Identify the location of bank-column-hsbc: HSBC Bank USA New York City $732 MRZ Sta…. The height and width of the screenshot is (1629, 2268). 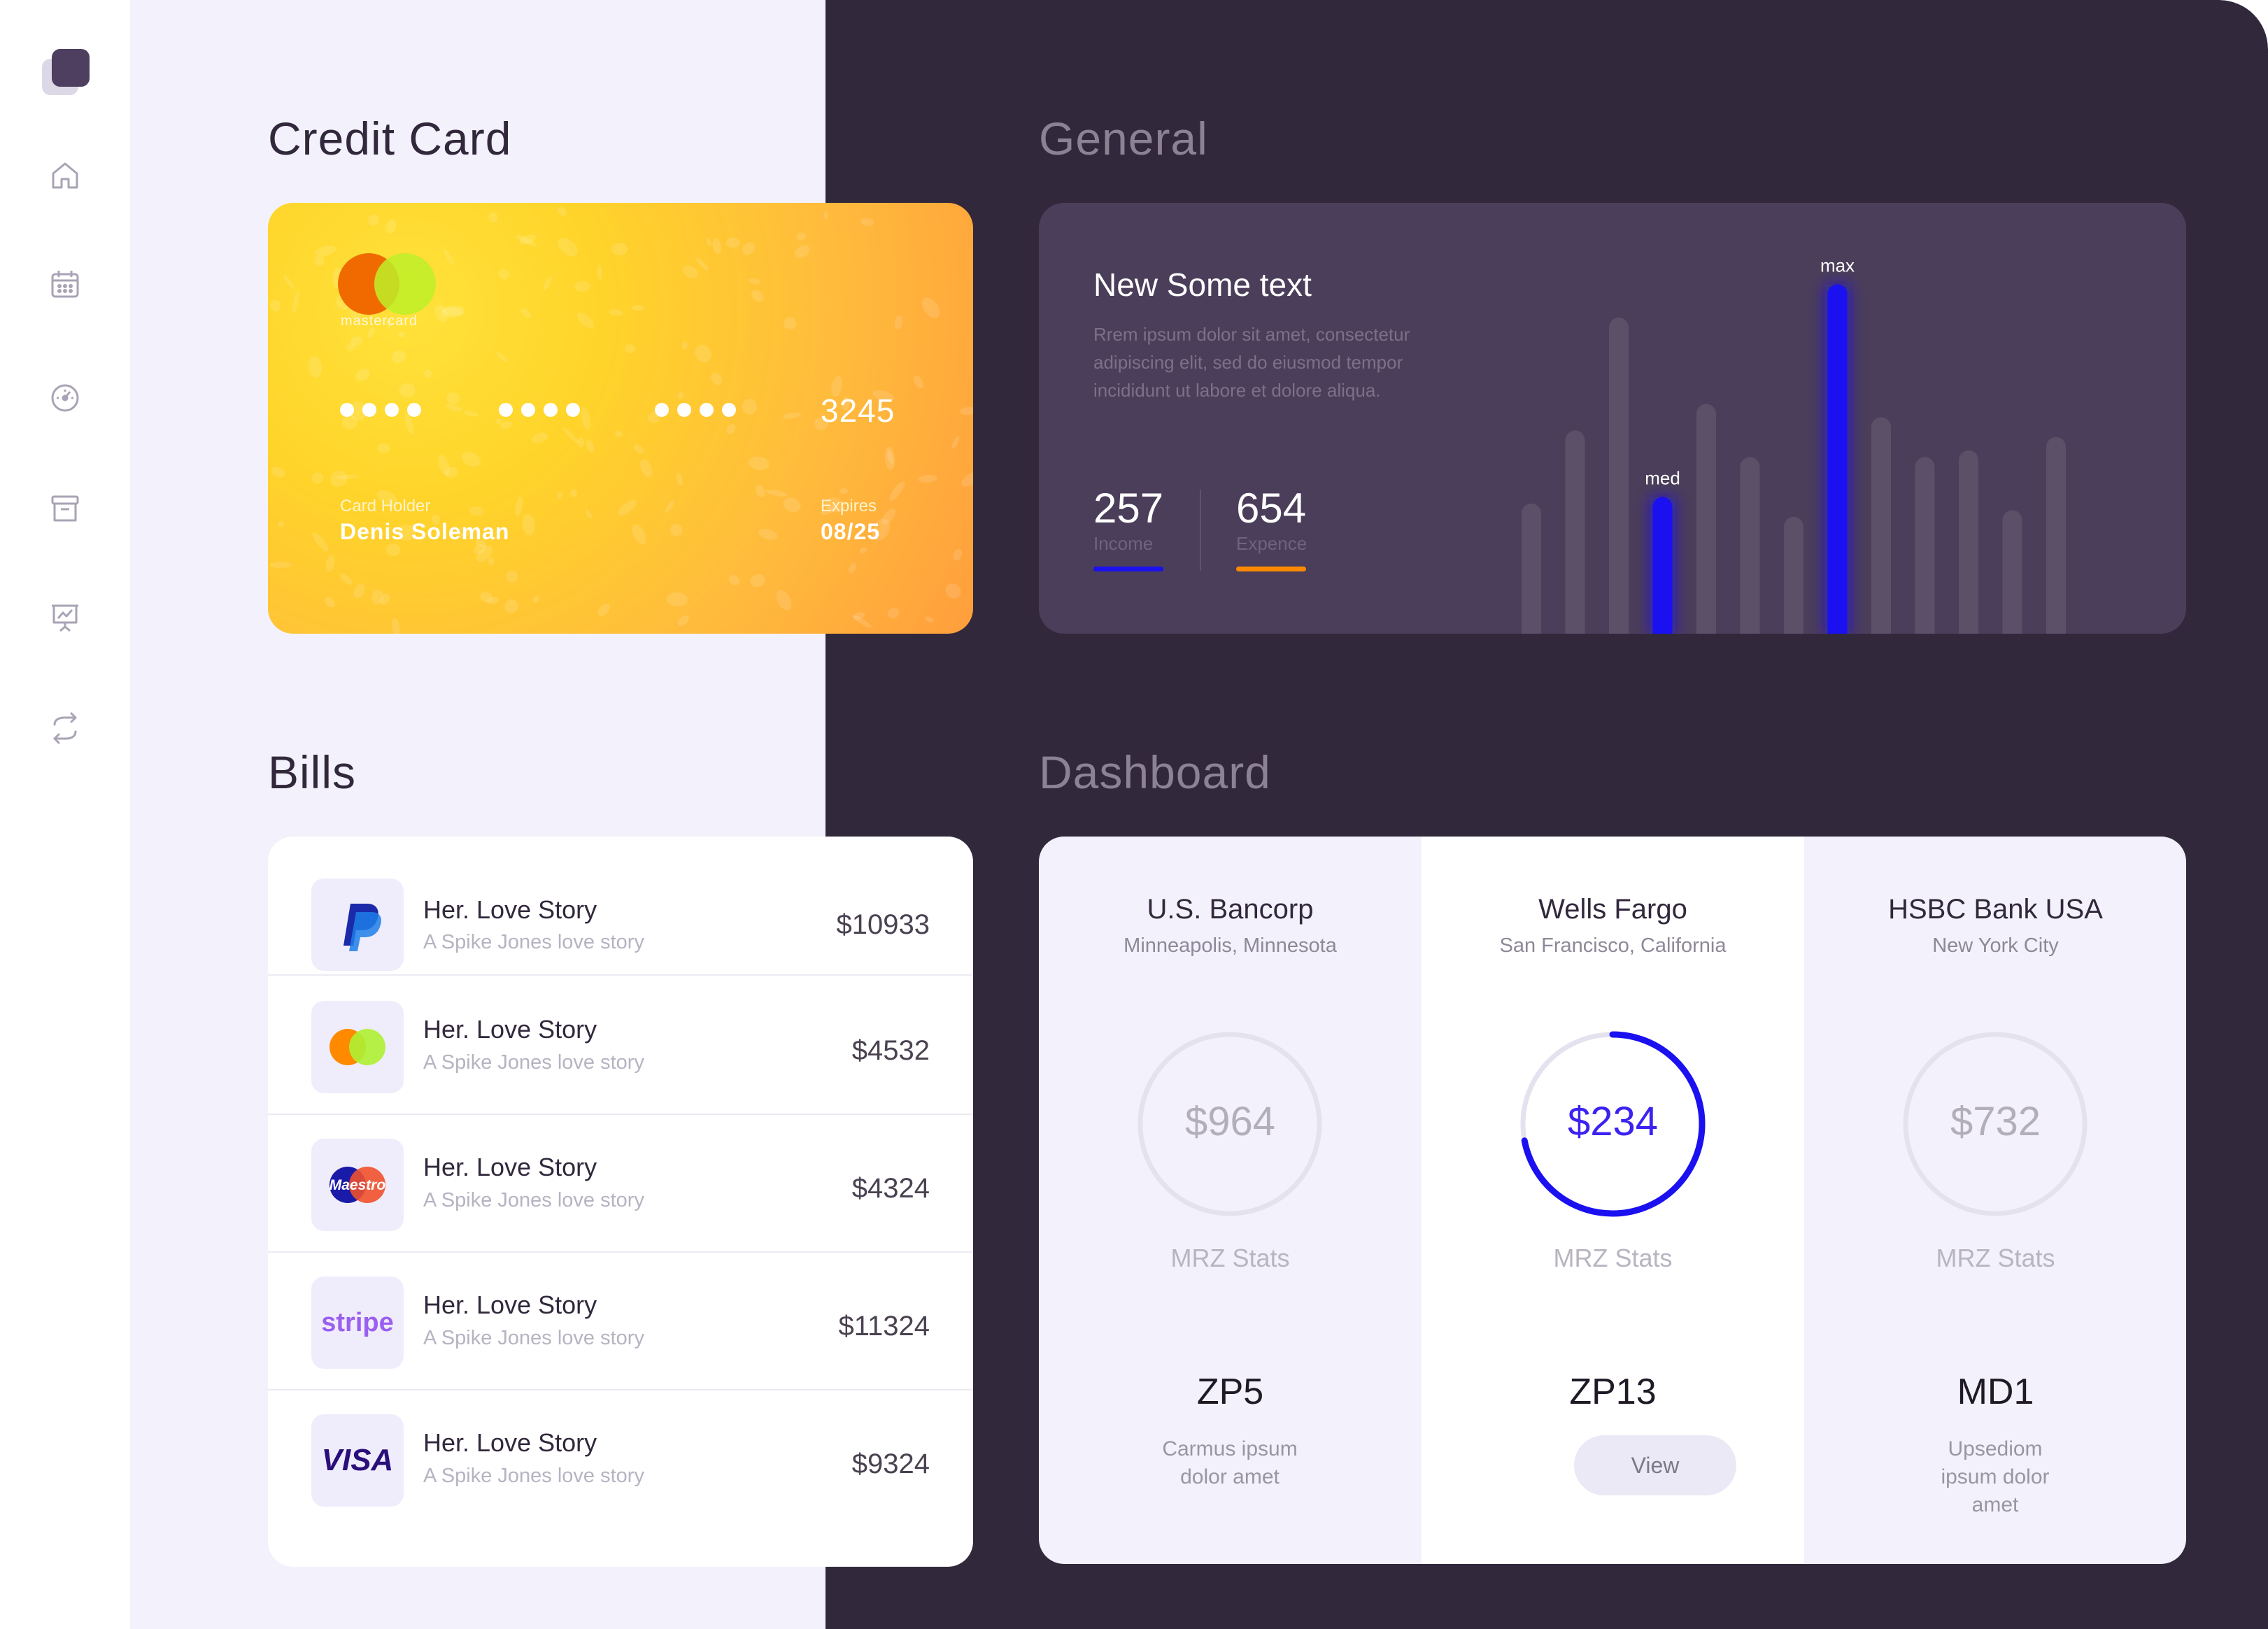
(1995, 1200).